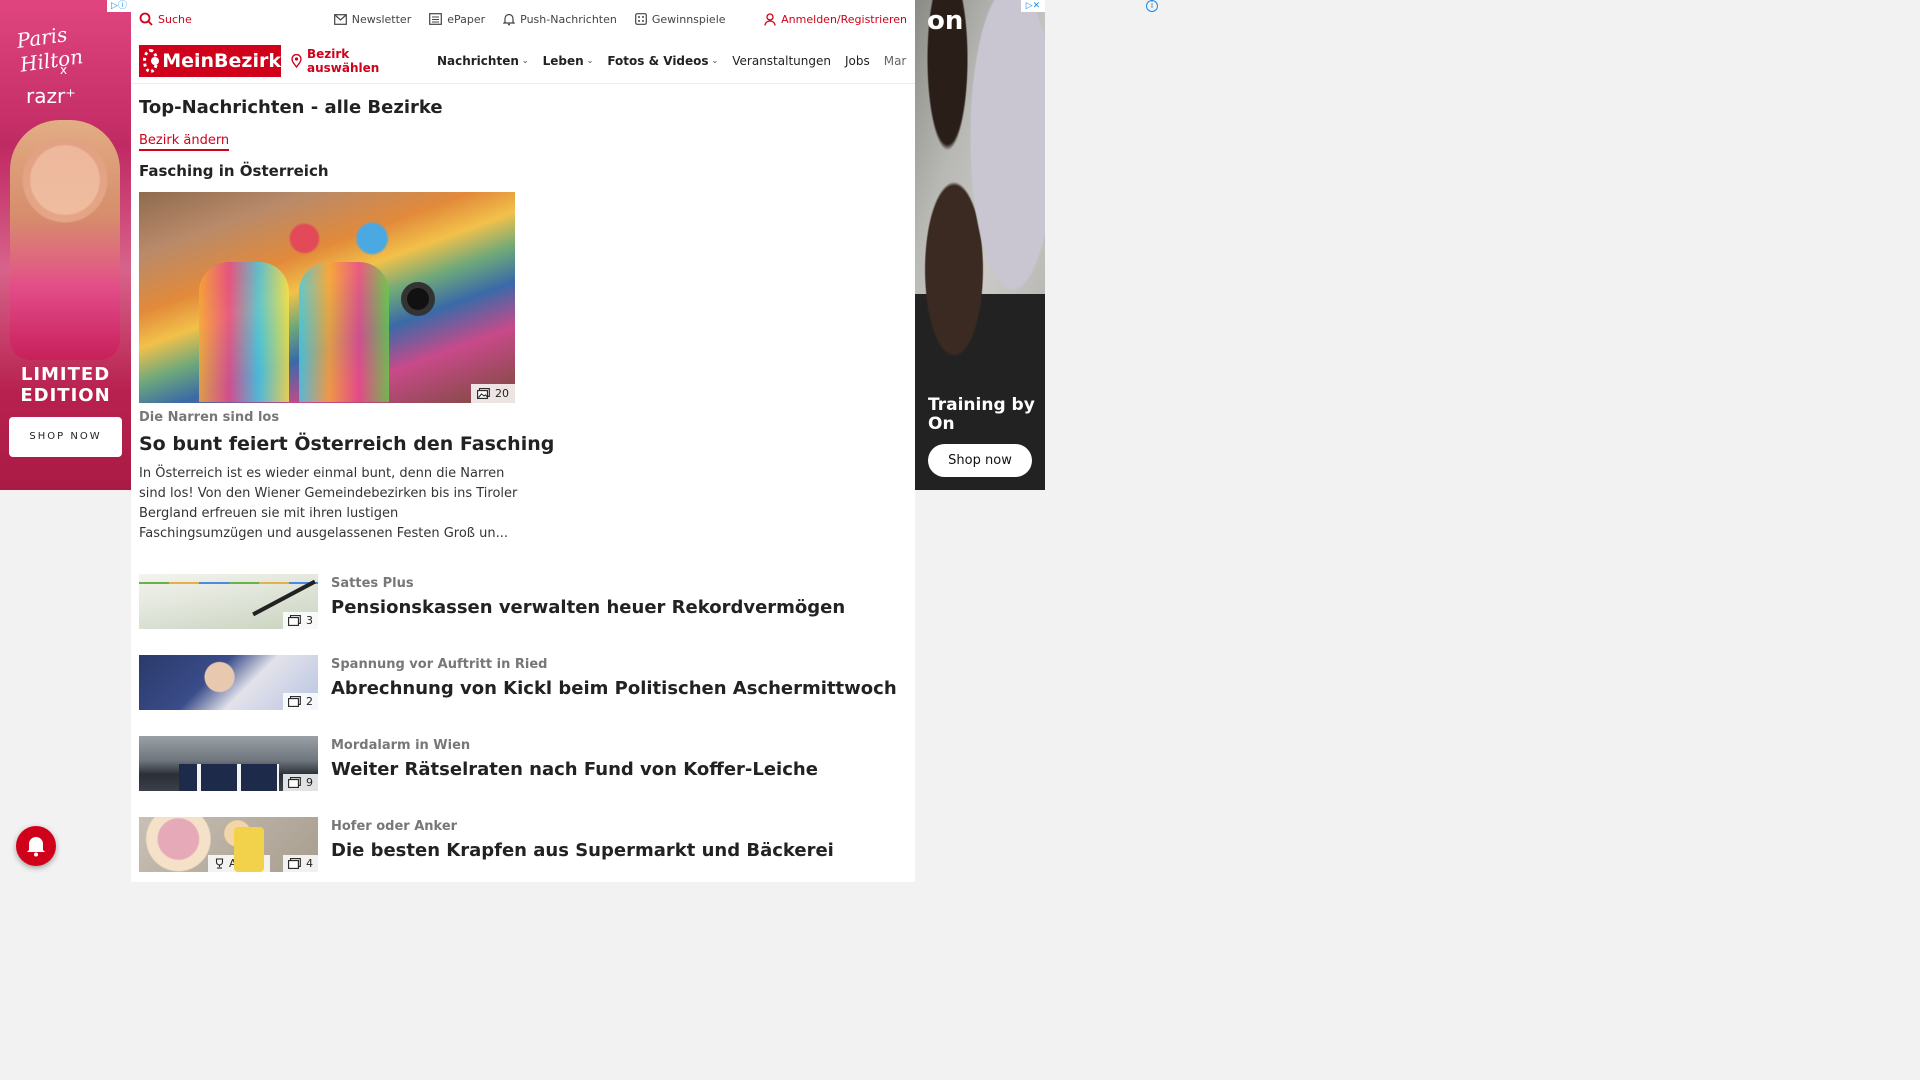  Describe the element at coordinates (483, 61) in the screenshot. I see `nav-item-nachrichten: Nachrichten ⌄` at that location.